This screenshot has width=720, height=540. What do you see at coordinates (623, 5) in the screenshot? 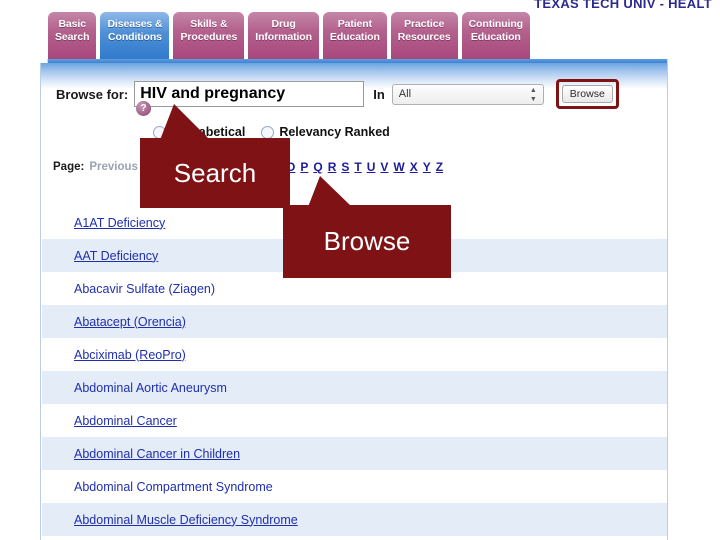
I see `institution-title: TEXAS TECH UNIV - HEALT` at bounding box center [623, 5].